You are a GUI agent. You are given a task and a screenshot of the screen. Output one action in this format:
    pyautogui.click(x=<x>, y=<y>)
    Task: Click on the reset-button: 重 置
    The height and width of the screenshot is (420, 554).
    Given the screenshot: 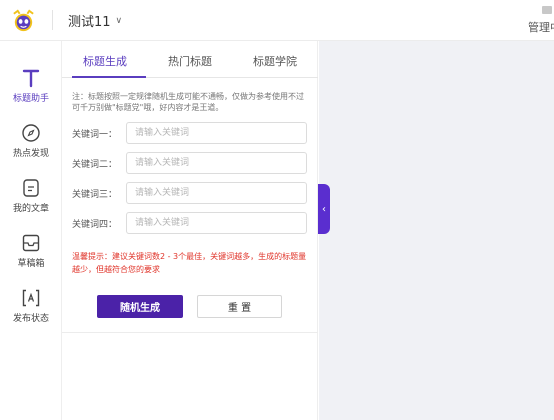 What is the action you would take?
    pyautogui.click(x=239, y=306)
    